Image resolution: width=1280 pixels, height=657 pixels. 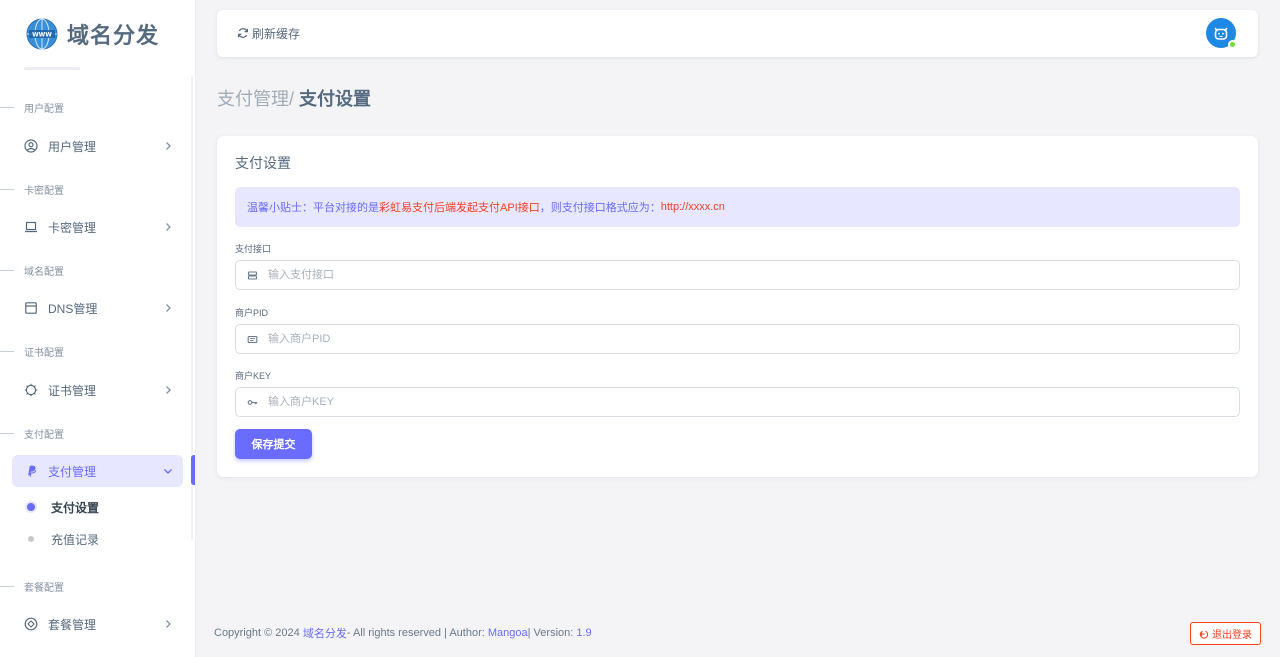 I want to click on breadcrumb: 支付管理/ 支付设置, so click(x=294, y=98).